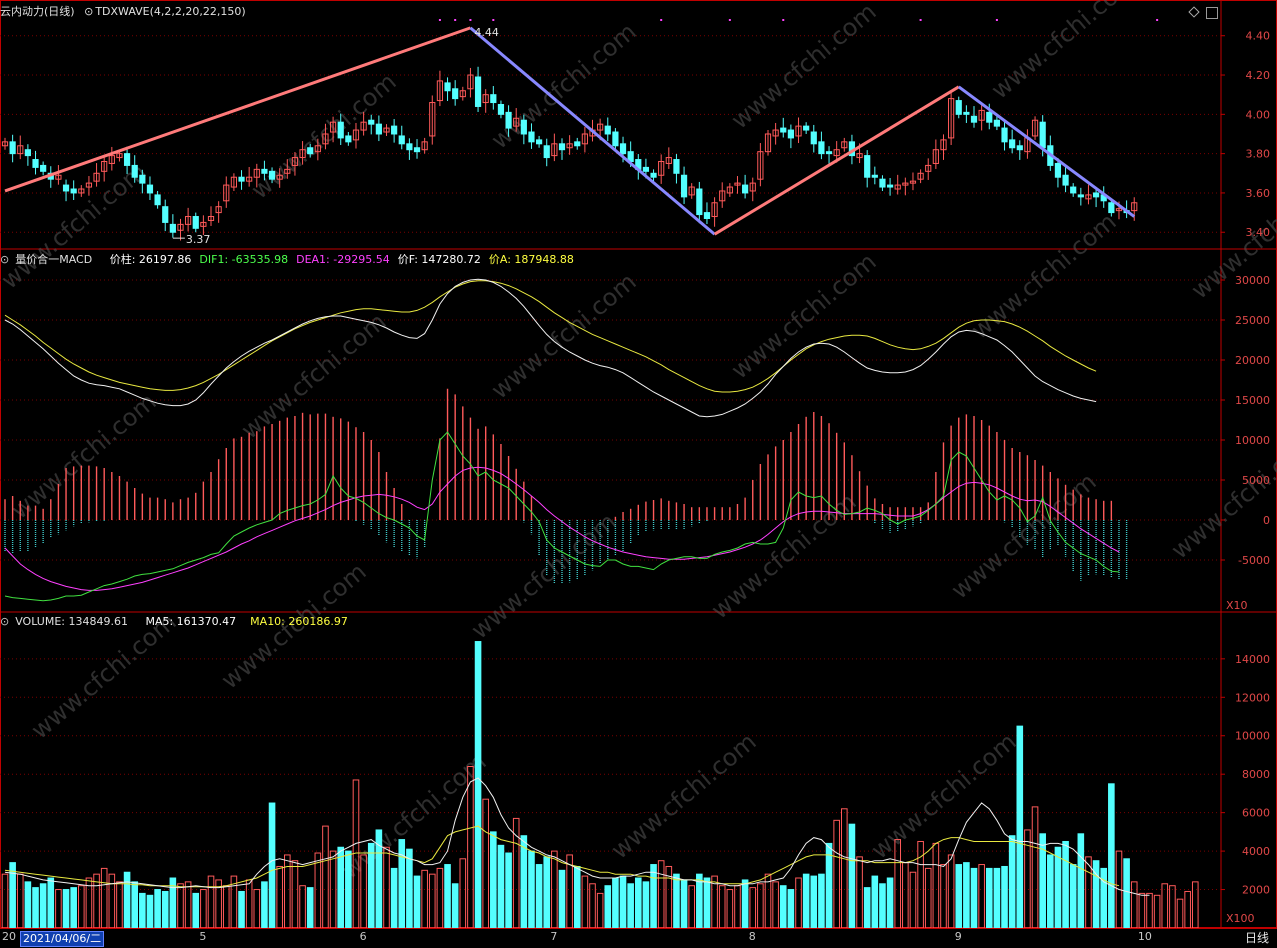 The image size is (1277, 948). What do you see at coordinates (486, 32) in the screenshot?
I see `high-price-label: 4.44` at bounding box center [486, 32].